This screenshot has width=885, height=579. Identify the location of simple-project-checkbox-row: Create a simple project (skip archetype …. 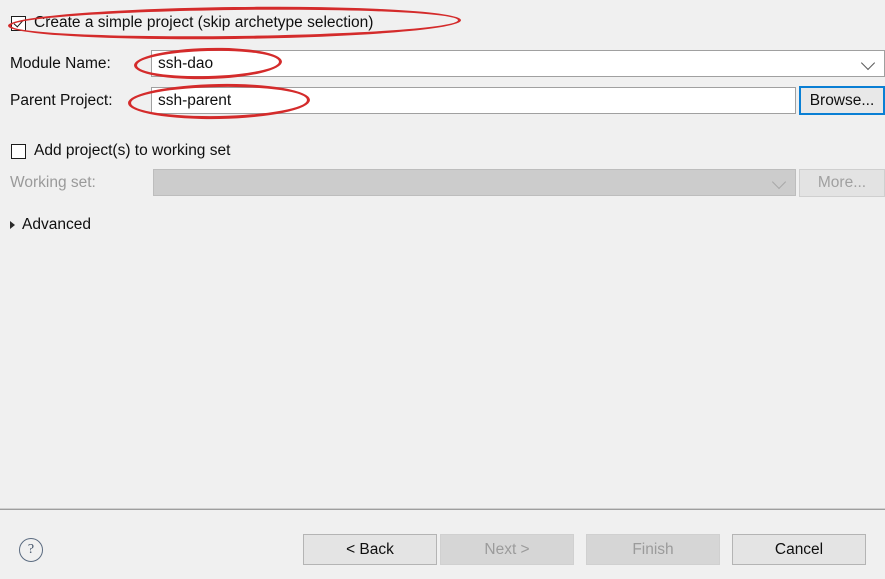
(192, 23).